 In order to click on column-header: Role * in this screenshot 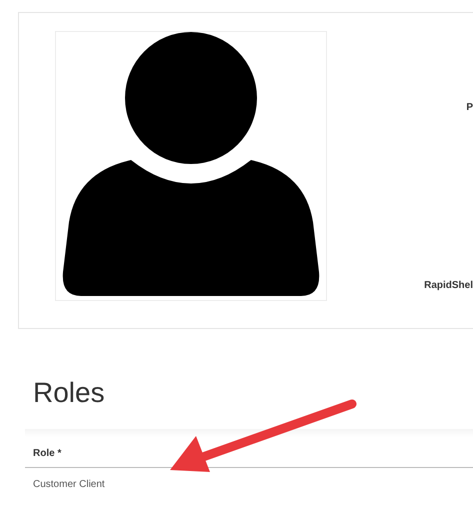, I will do `click(47, 453)`.